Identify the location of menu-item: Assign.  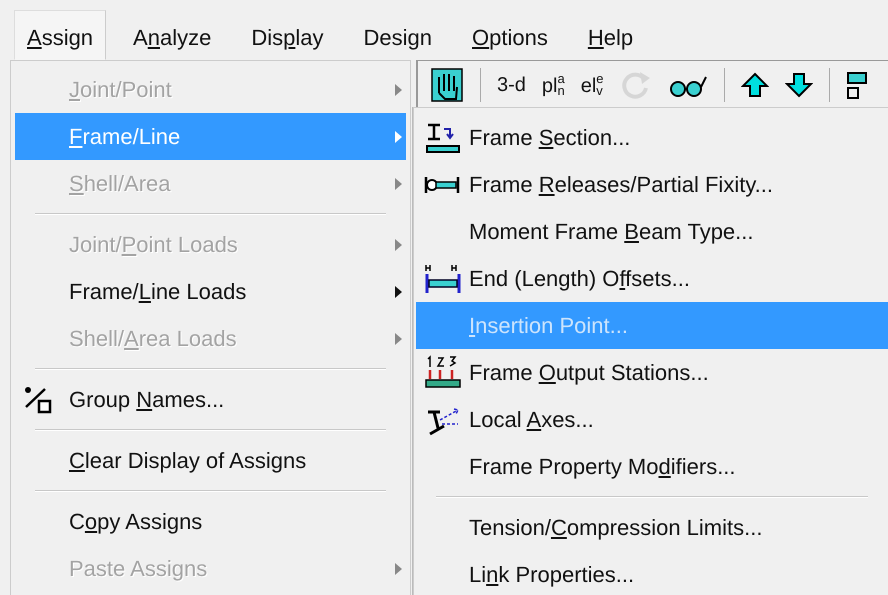
(60, 35).